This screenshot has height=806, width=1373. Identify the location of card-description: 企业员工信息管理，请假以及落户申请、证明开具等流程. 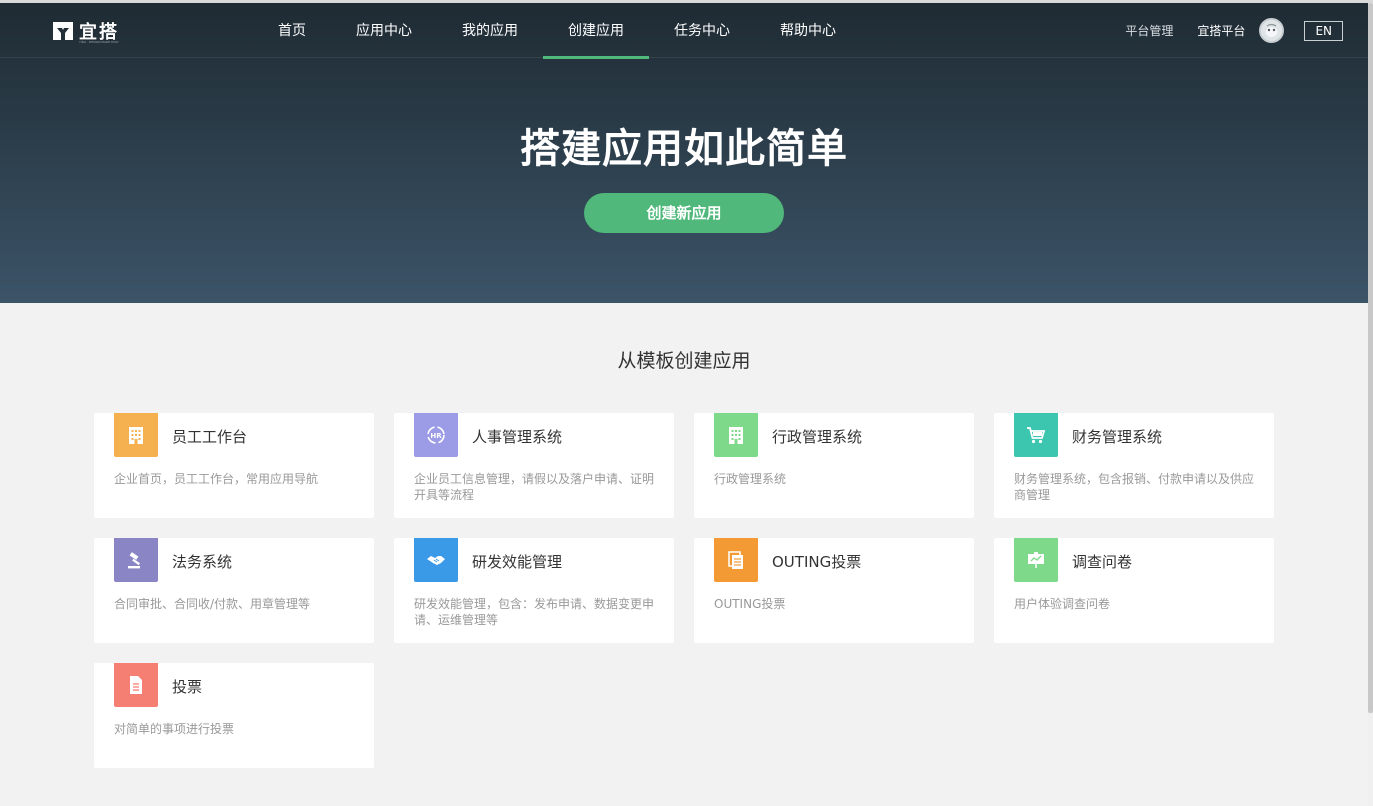
(534, 487).